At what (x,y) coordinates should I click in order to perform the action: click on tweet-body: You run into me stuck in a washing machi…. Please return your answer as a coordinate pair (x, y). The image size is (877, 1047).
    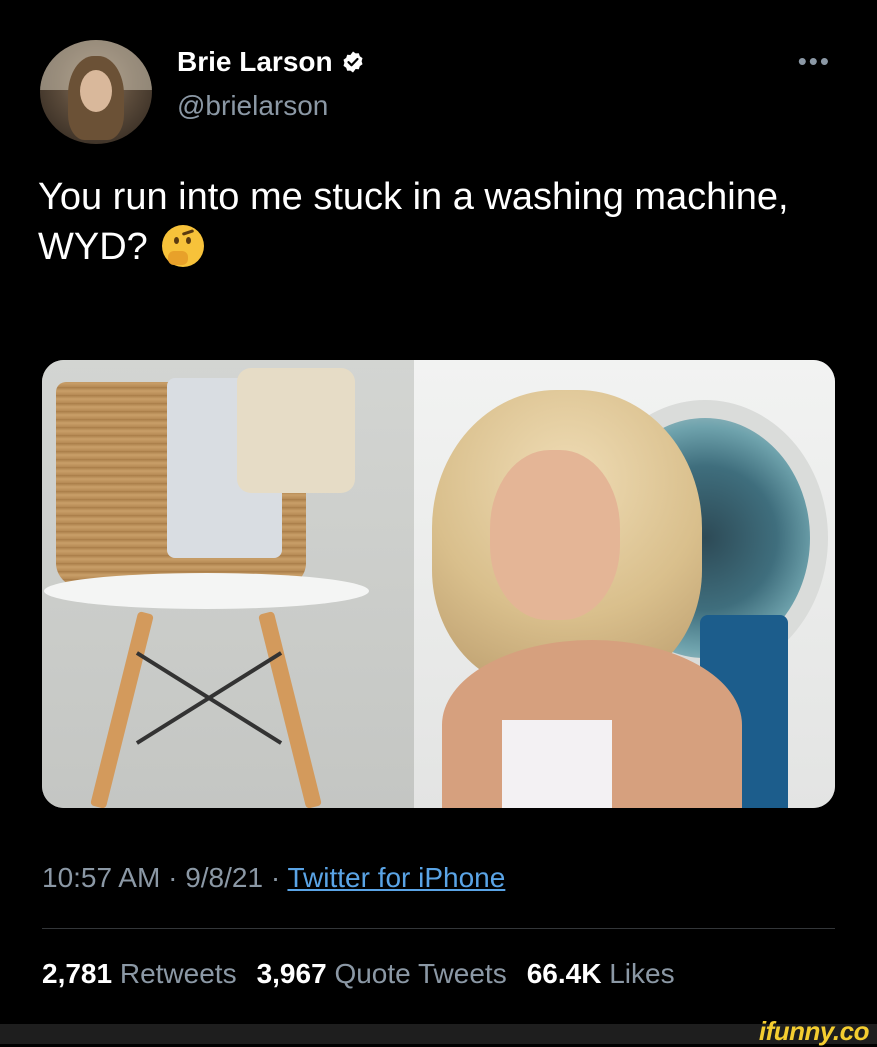
    Looking at the image, I should click on (413, 222).